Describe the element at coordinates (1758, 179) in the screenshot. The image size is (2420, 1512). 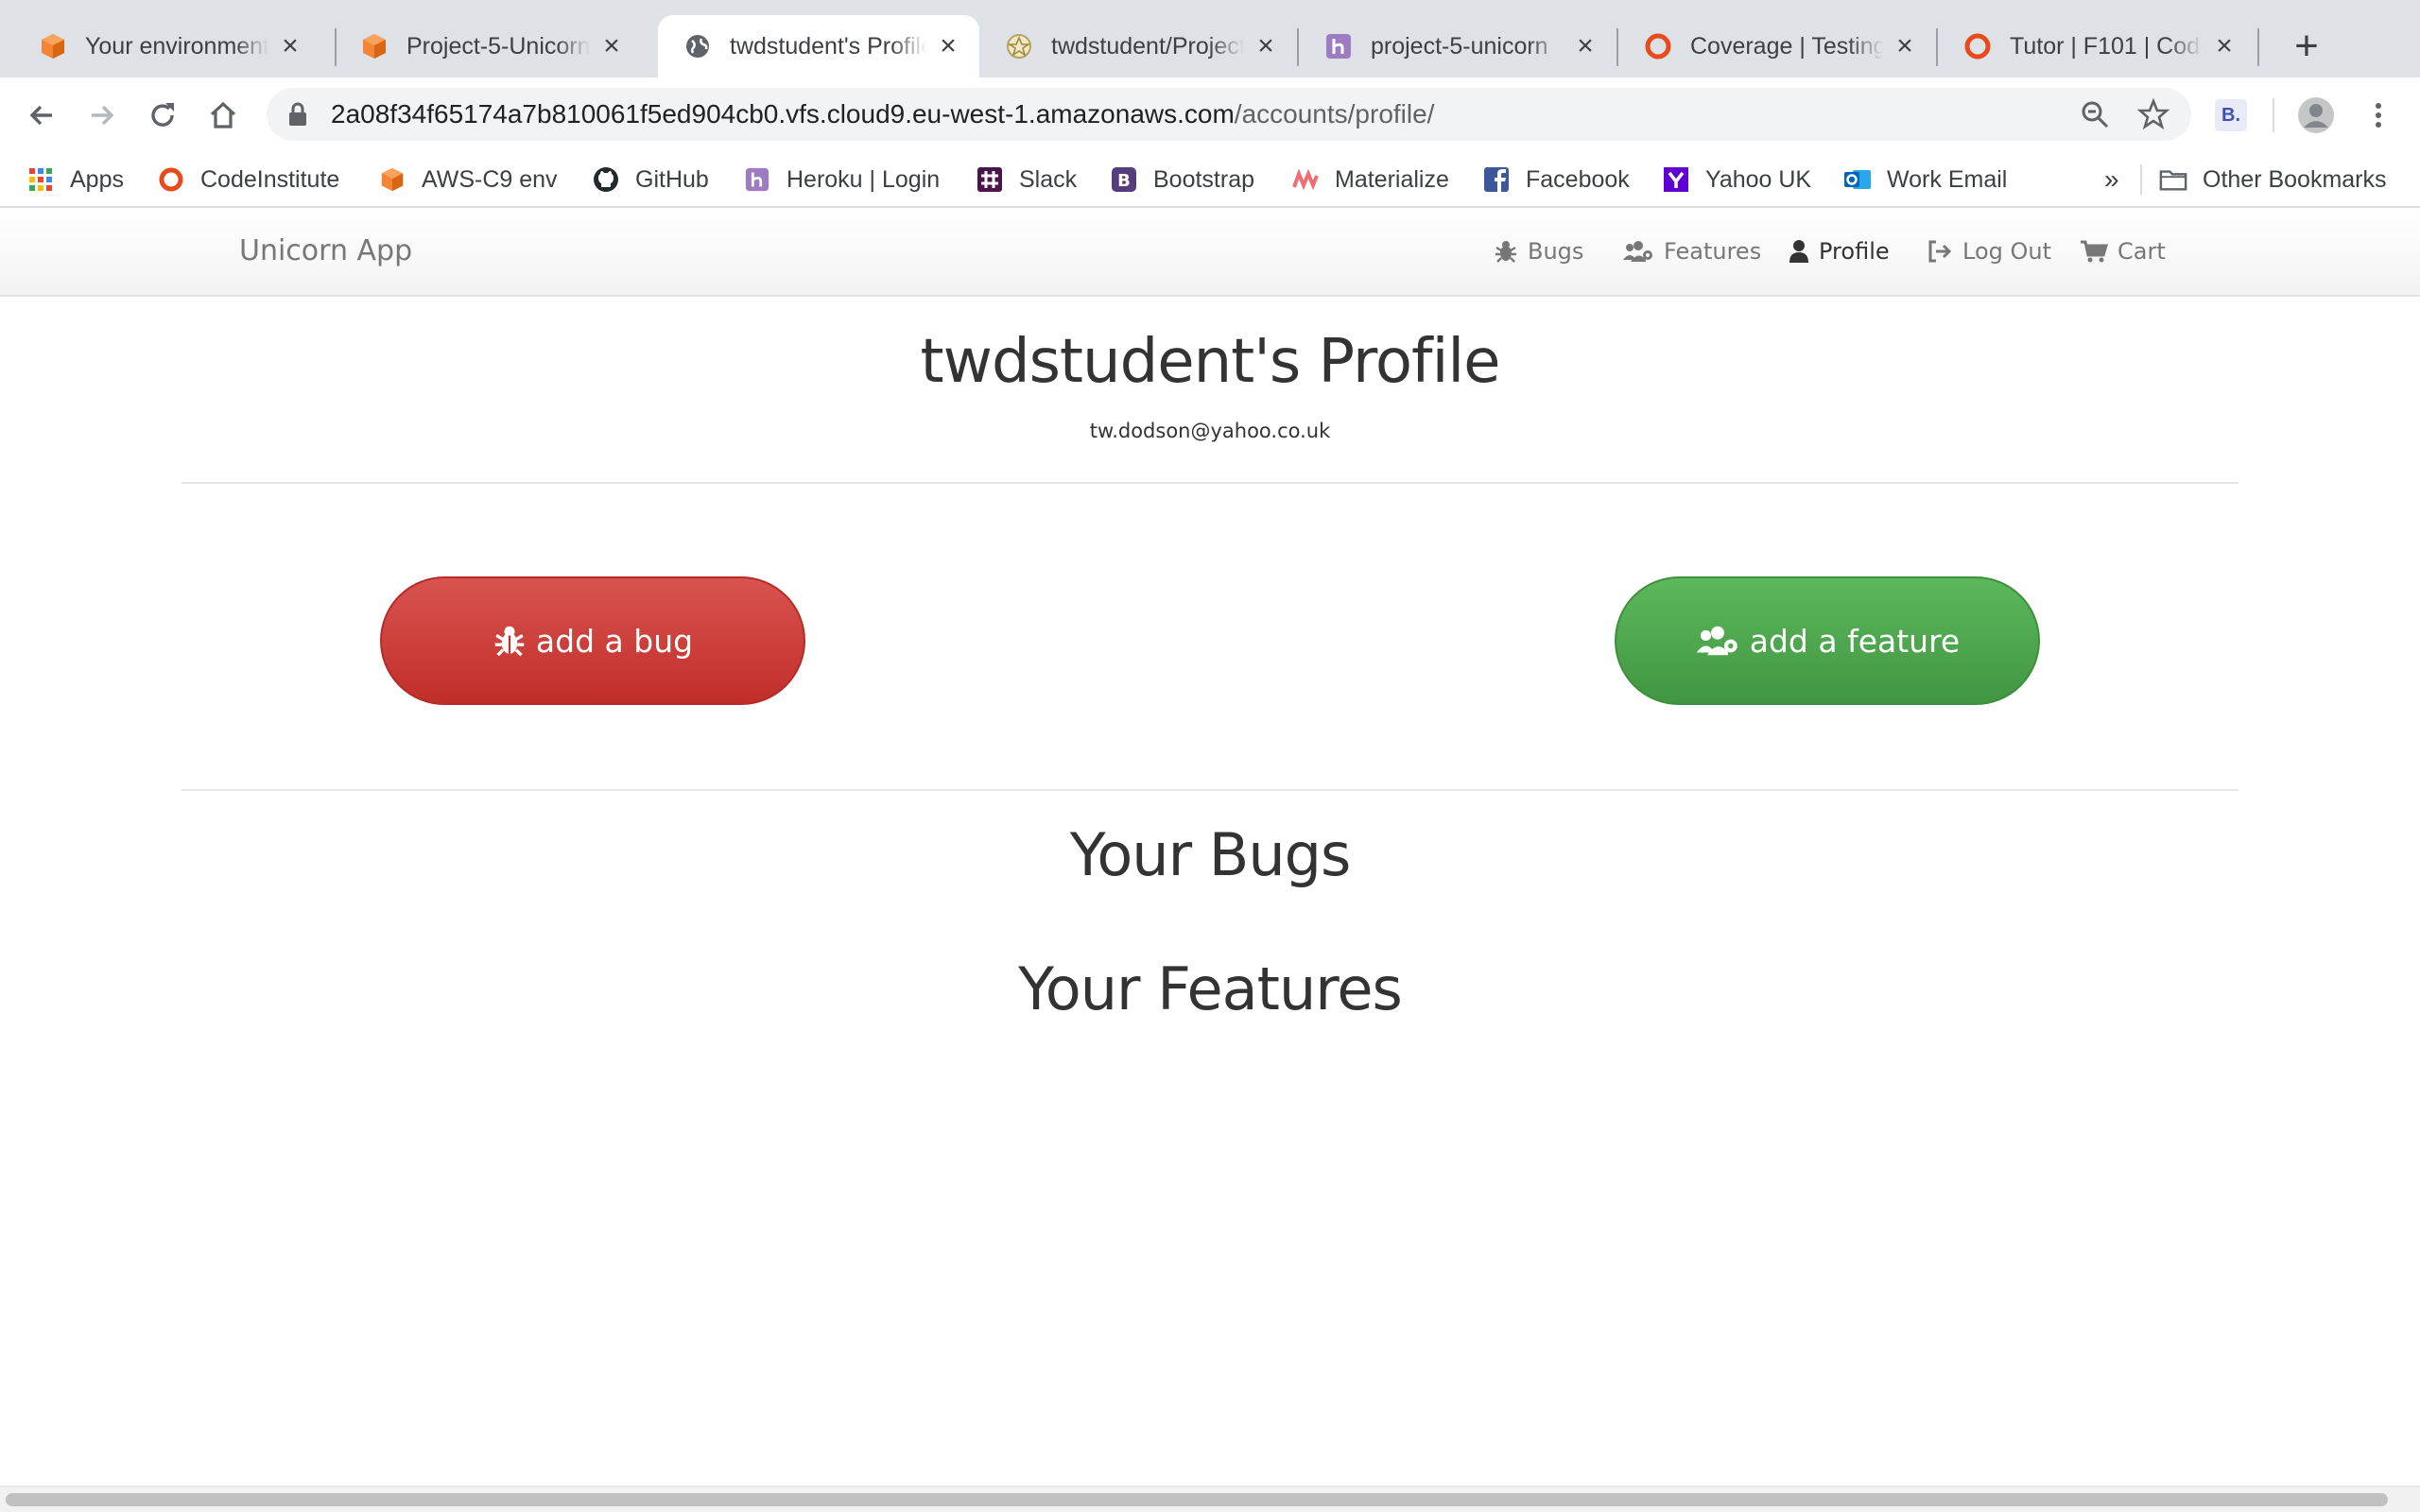
I see `bookmark-label: Yahoo UK` at that location.